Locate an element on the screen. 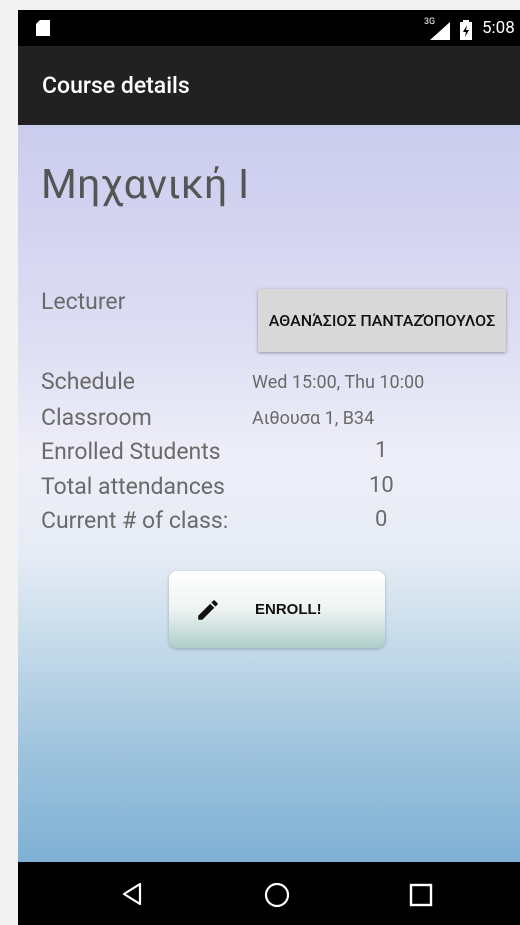 The height and width of the screenshot is (925, 520). enrolled-students-label: Enrolled Students is located at coordinates (131, 451).